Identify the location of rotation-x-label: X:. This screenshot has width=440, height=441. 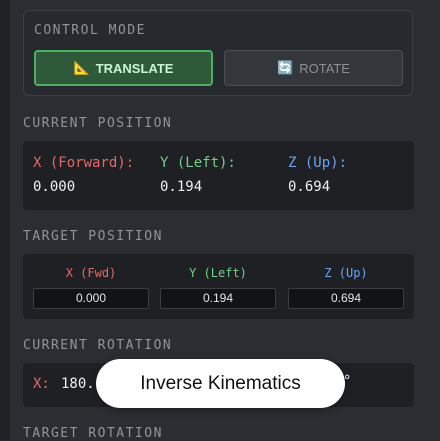
(41, 384).